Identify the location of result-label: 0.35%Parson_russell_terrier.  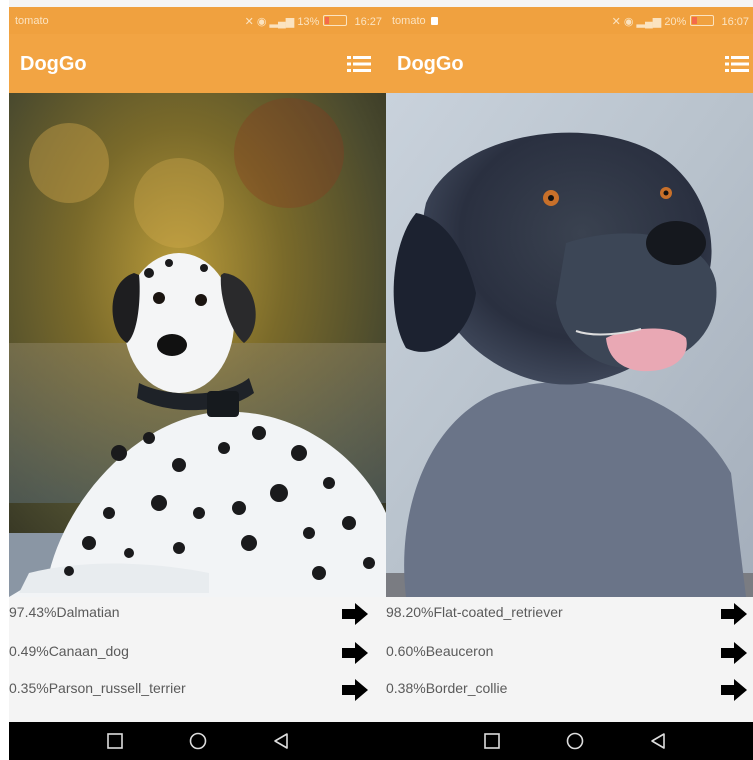
(97, 688).